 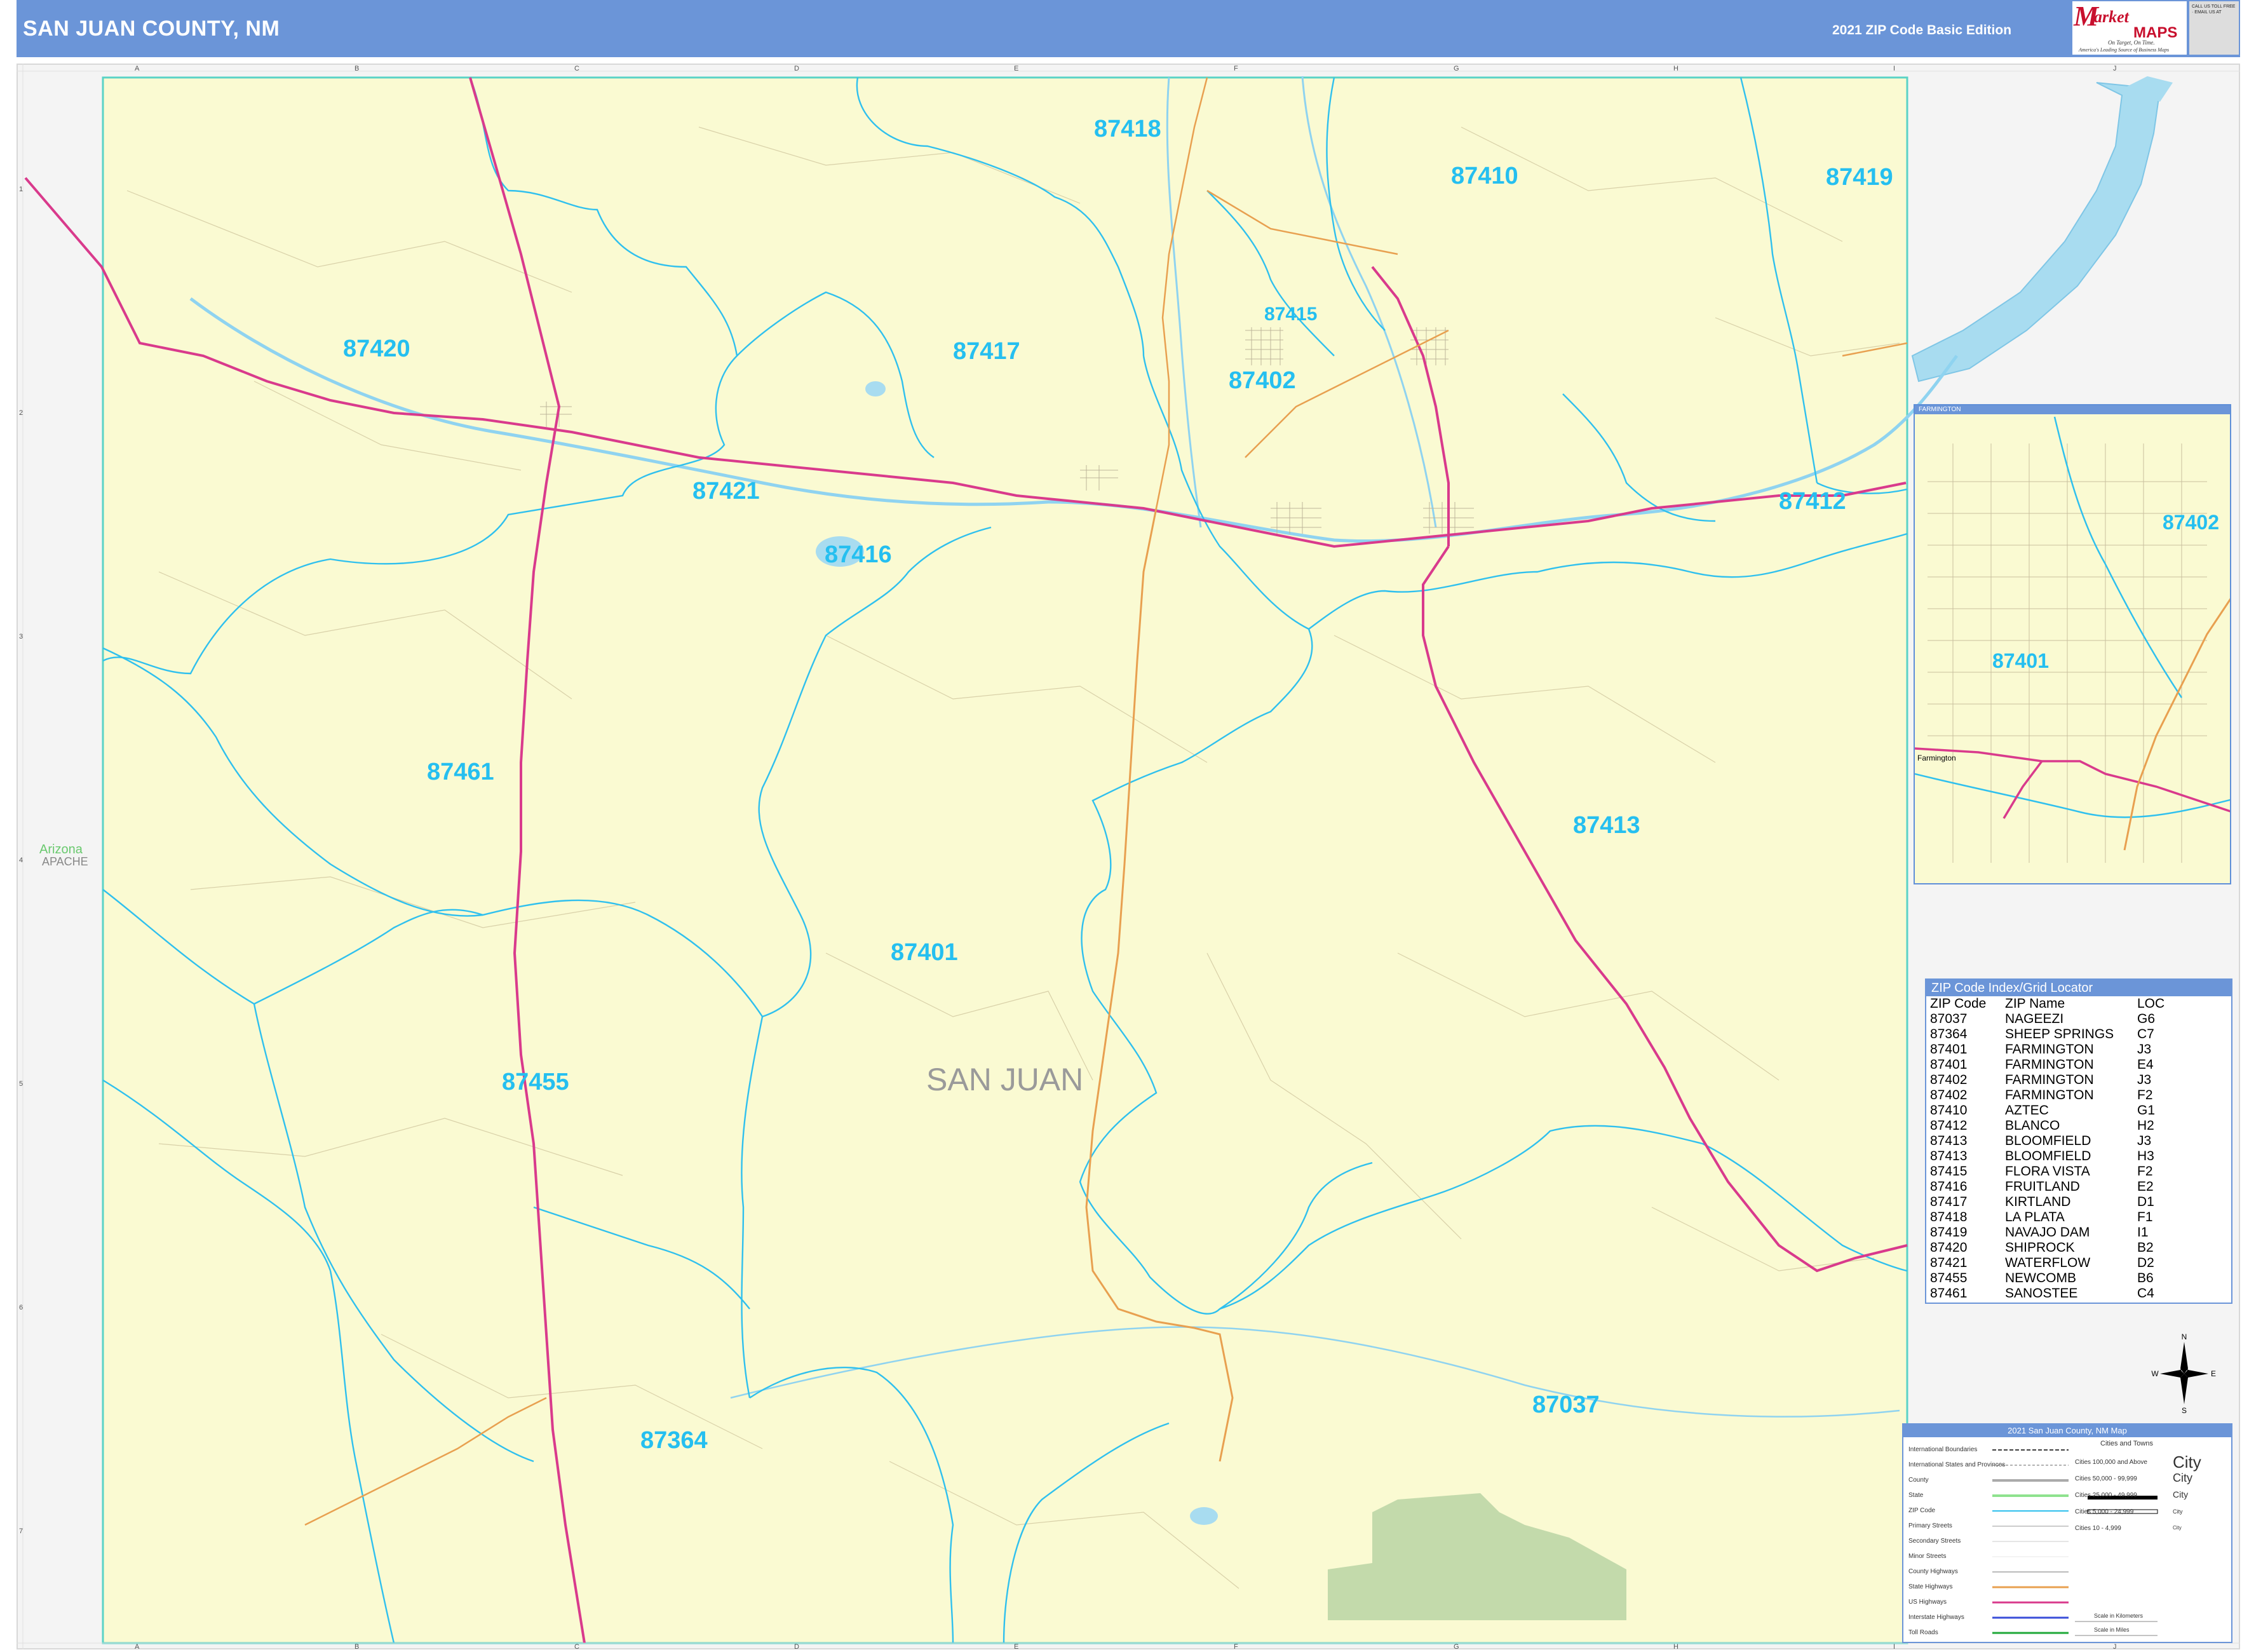 What do you see at coordinates (2059, 1034) in the screenshot?
I see `name-cell: SHEEP SPRINGS` at bounding box center [2059, 1034].